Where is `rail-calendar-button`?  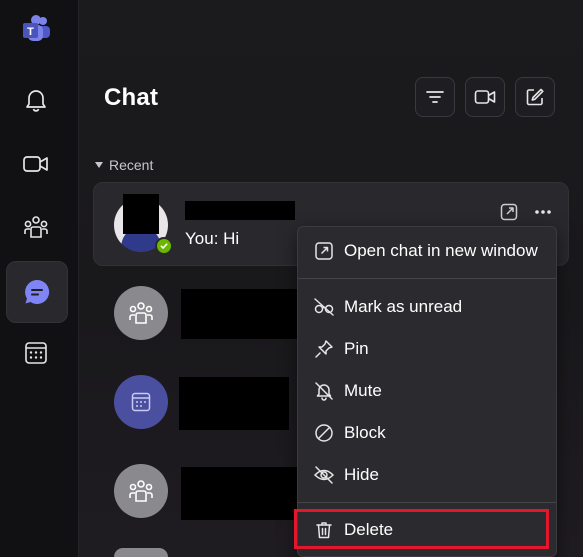
rail-calendar-button is located at coordinates (36, 353).